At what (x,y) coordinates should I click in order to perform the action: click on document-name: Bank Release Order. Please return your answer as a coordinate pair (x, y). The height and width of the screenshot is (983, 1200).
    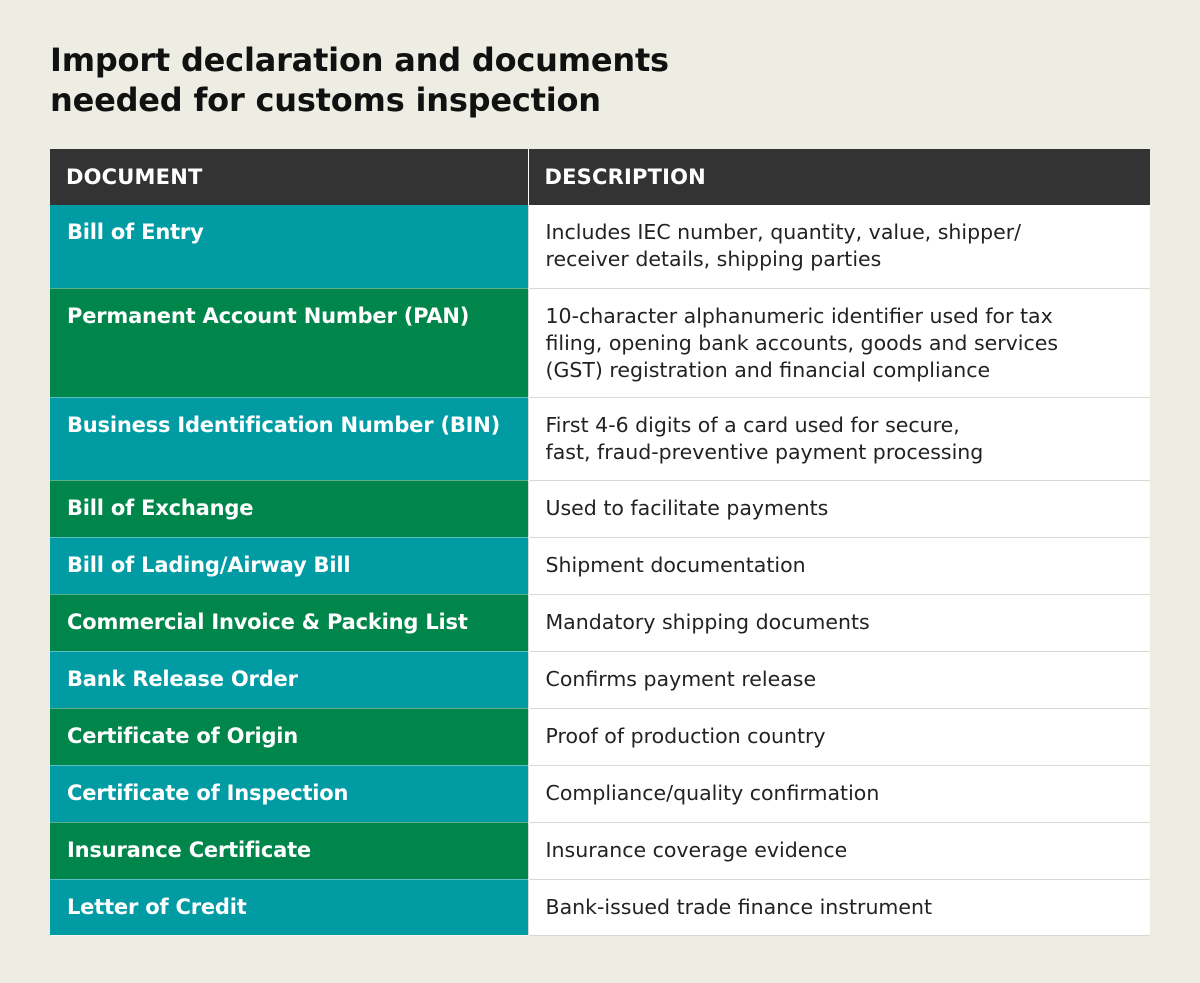
    Looking at the image, I should click on (289, 680).